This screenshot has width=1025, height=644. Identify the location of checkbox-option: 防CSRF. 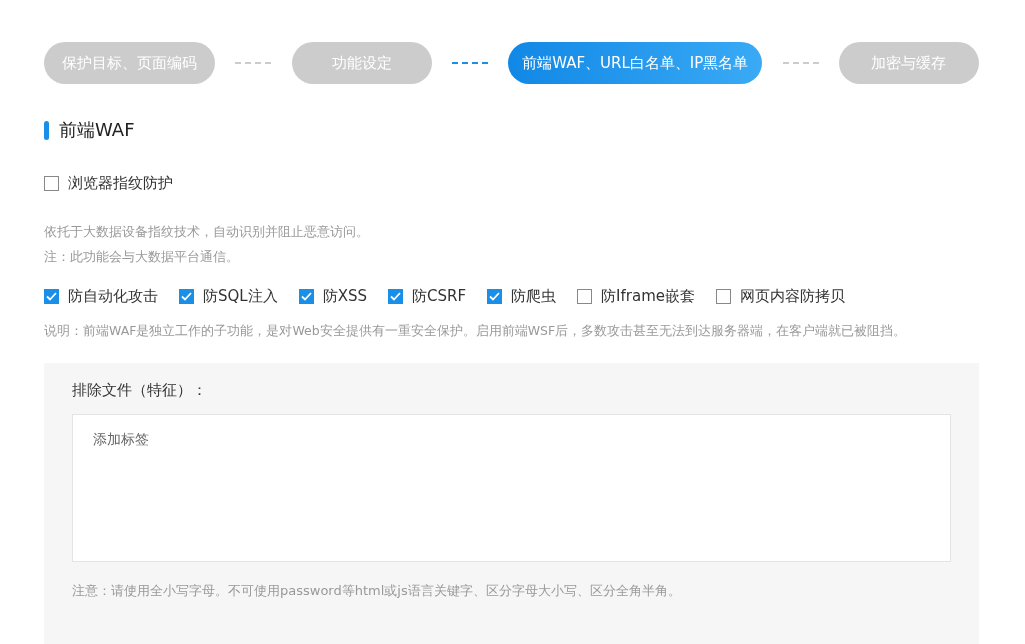
(427, 296).